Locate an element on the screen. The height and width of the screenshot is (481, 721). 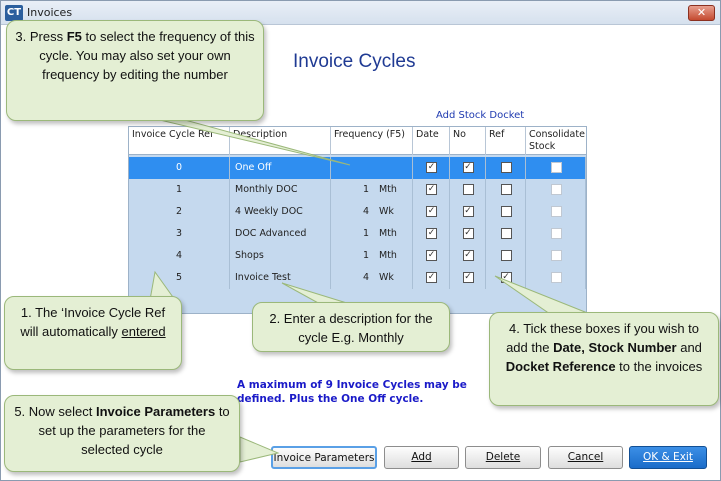
cell-ref: 3 is located at coordinates (179, 234).